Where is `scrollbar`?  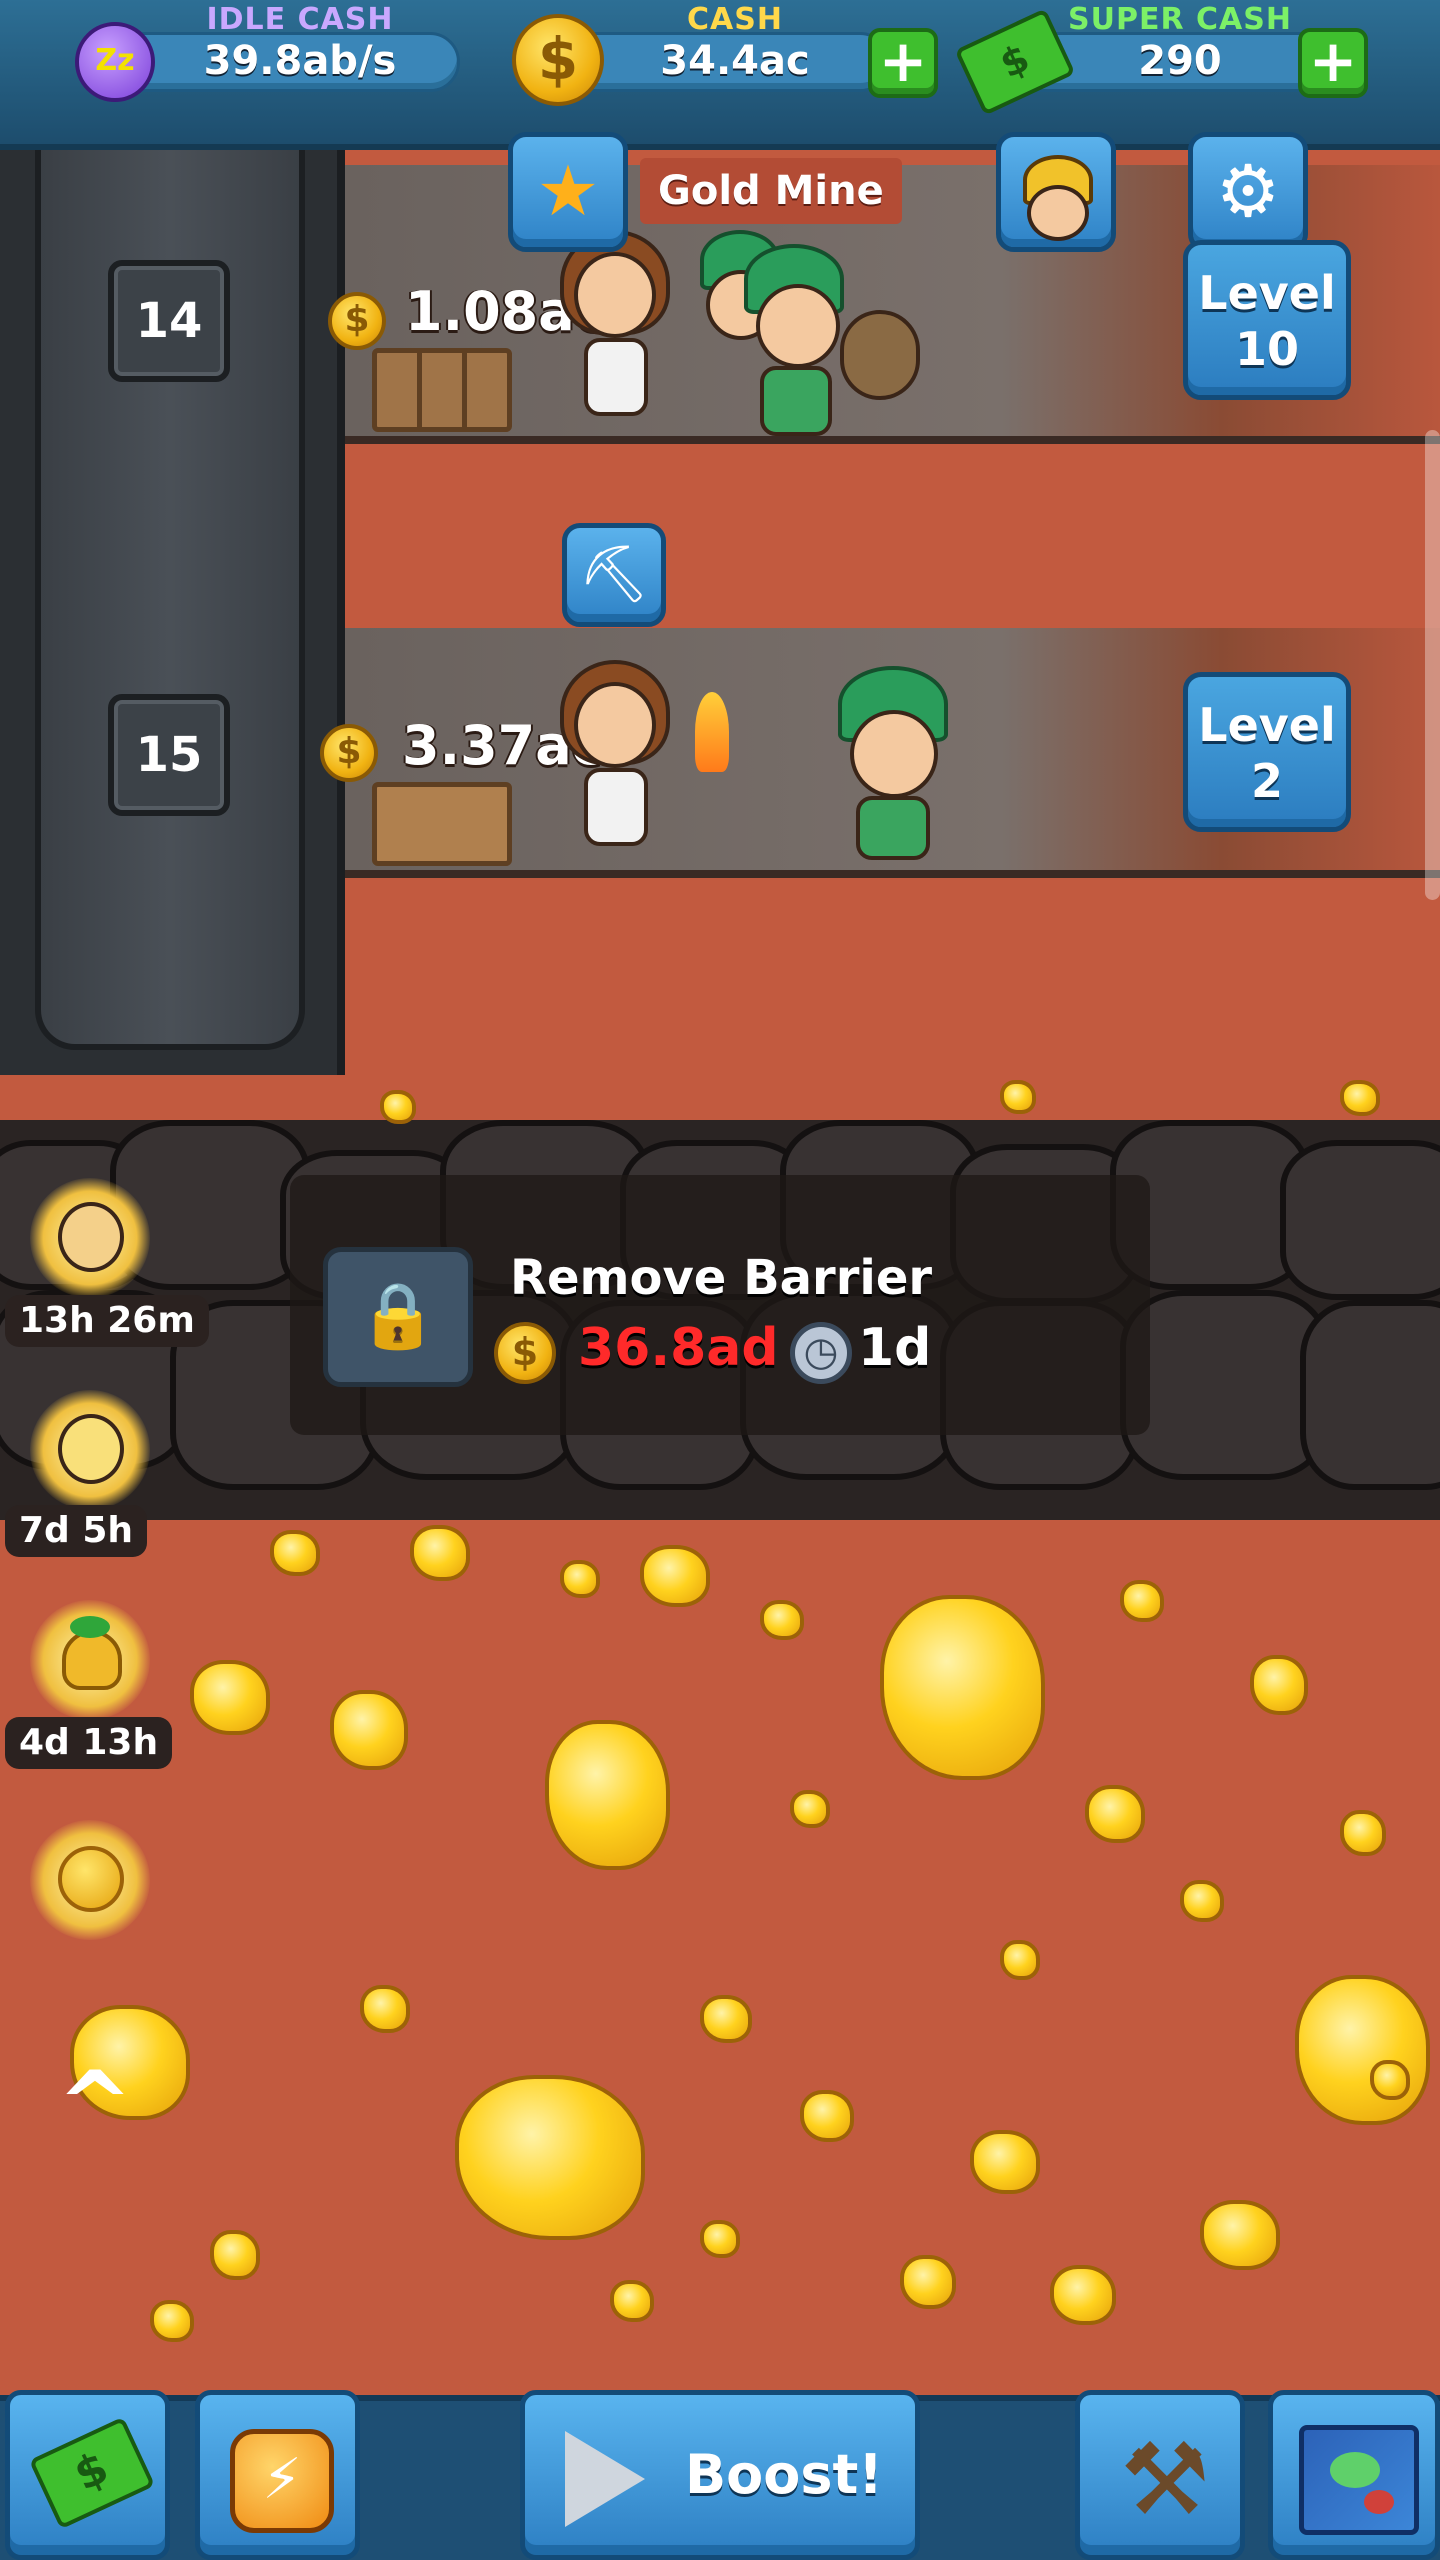 scrollbar is located at coordinates (1432, 665).